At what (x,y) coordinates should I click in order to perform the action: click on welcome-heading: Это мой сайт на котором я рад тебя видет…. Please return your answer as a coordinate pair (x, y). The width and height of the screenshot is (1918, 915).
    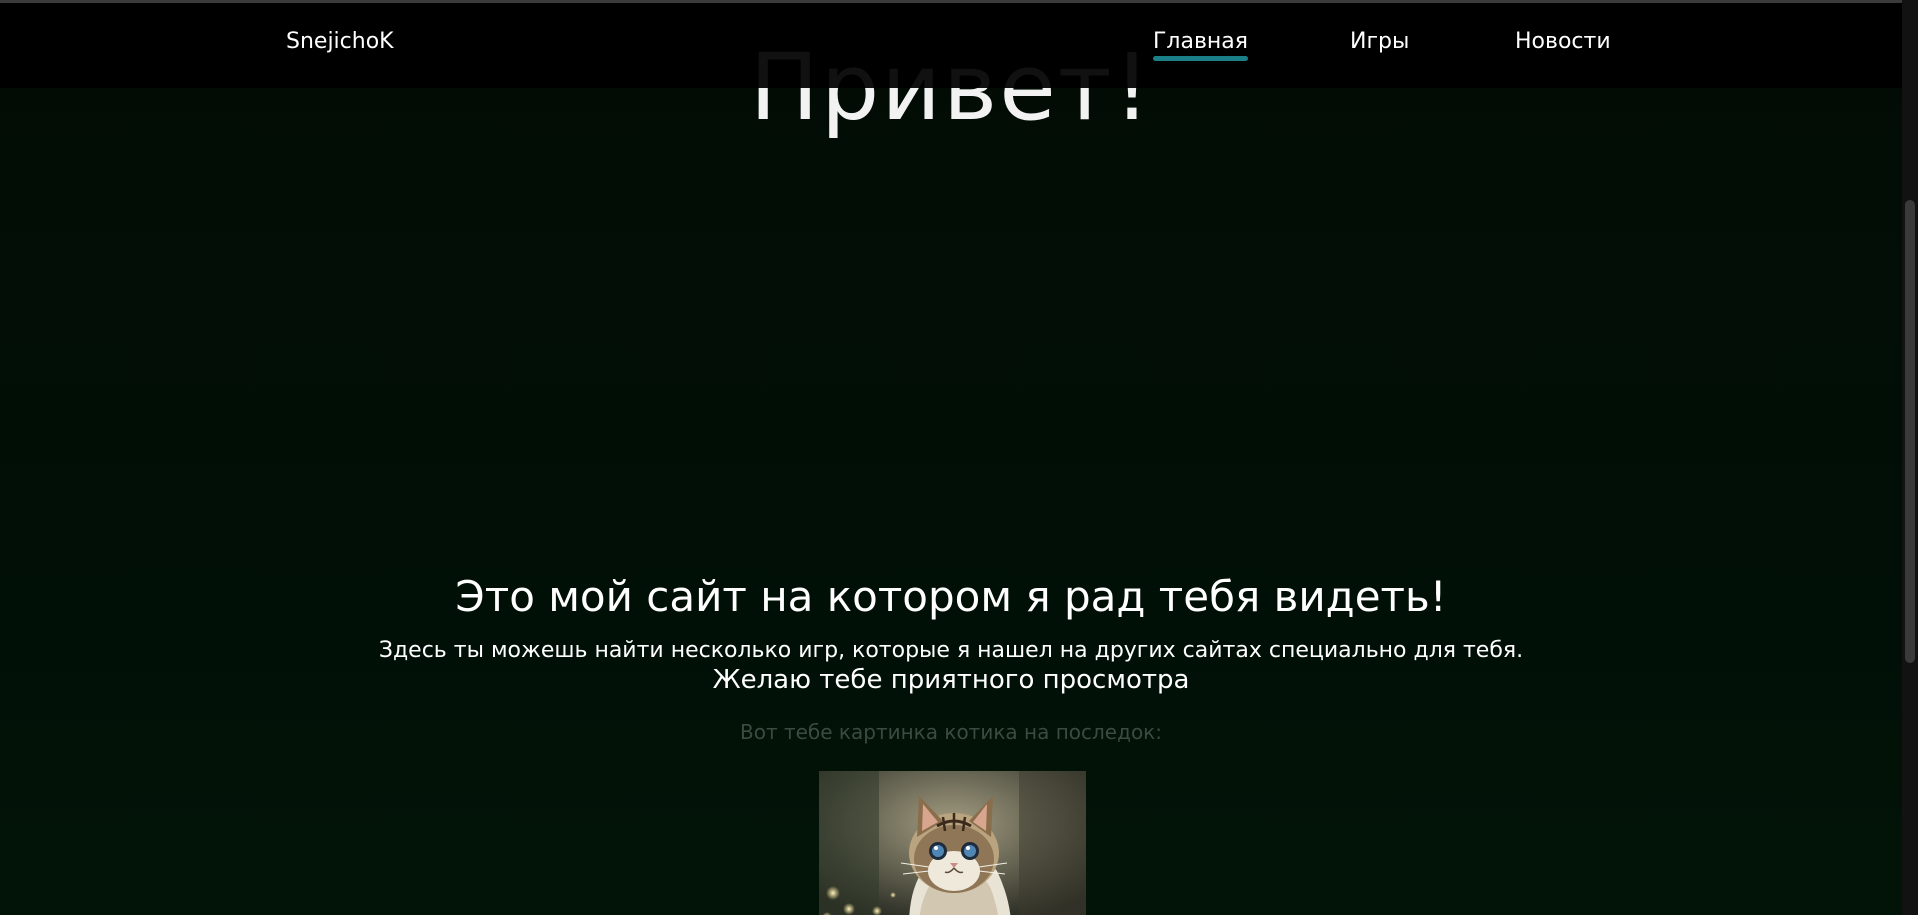
    Looking at the image, I should click on (951, 596).